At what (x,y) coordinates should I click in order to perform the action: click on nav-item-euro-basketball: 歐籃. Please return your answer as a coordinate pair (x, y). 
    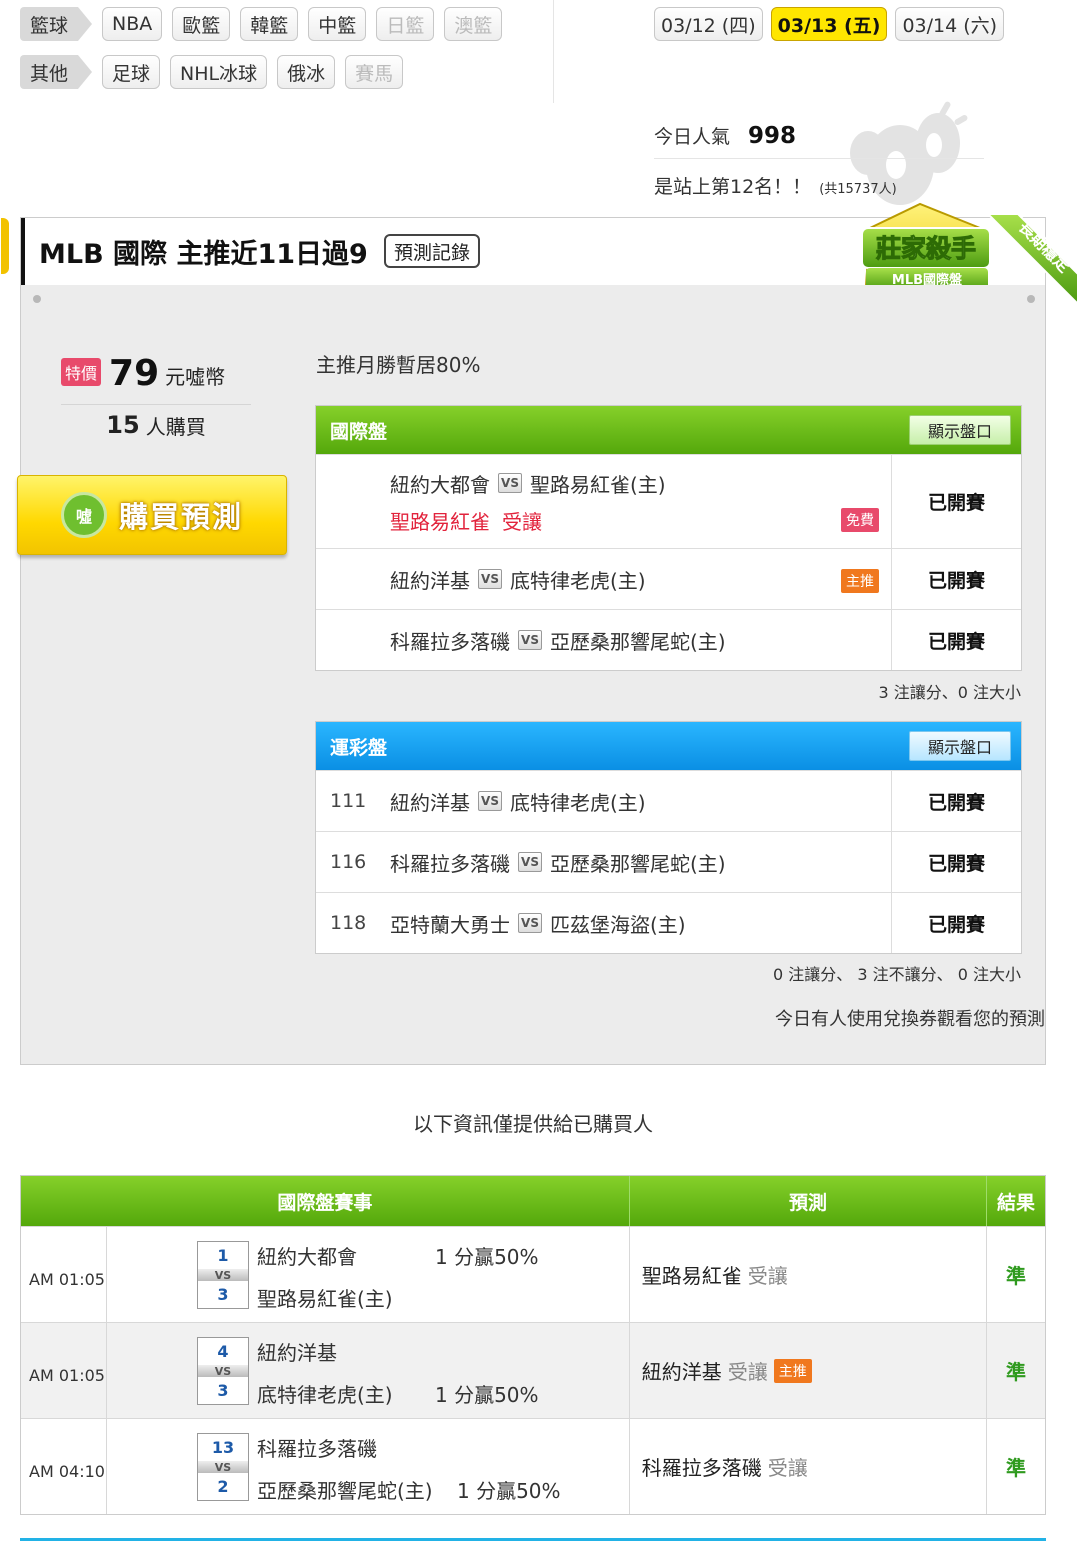
    Looking at the image, I should click on (201, 24).